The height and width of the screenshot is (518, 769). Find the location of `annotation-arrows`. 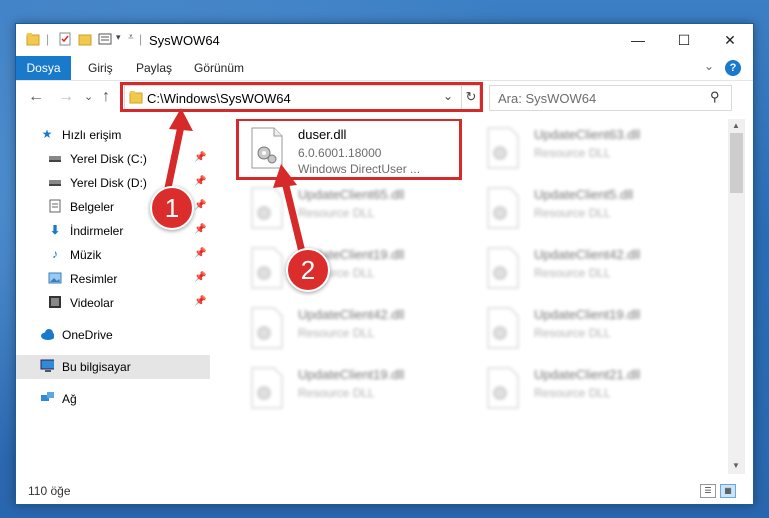

annotation-arrows is located at coordinates (235, 182).